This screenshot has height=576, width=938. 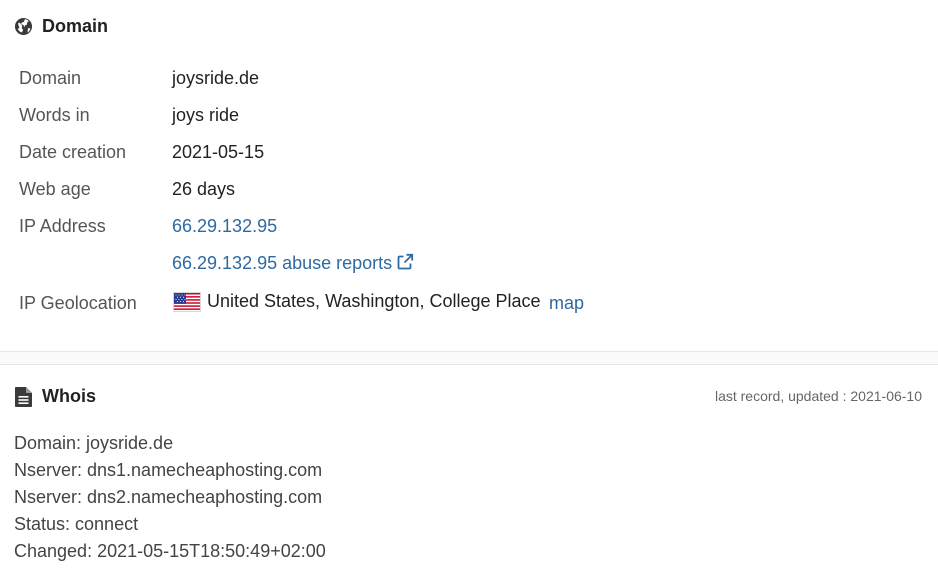 I want to click on words-in-label: Words in, so click(x=54, y=115).